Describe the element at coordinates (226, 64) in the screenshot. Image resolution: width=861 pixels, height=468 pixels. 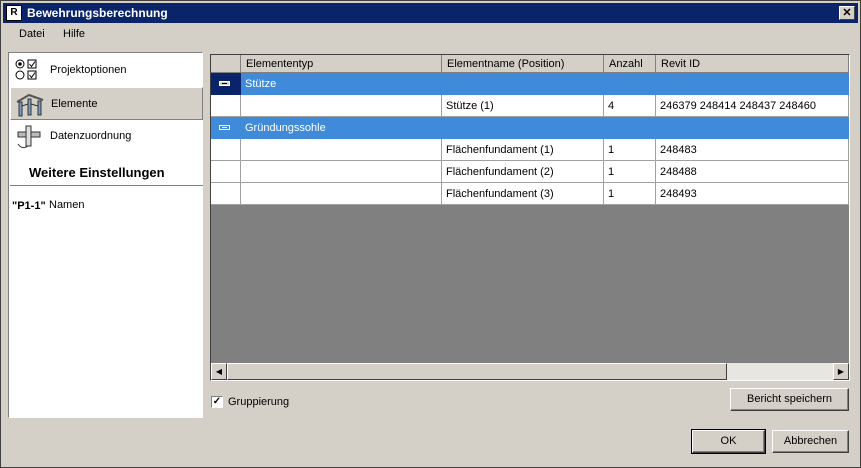
I see `header-row-selector` at that location.